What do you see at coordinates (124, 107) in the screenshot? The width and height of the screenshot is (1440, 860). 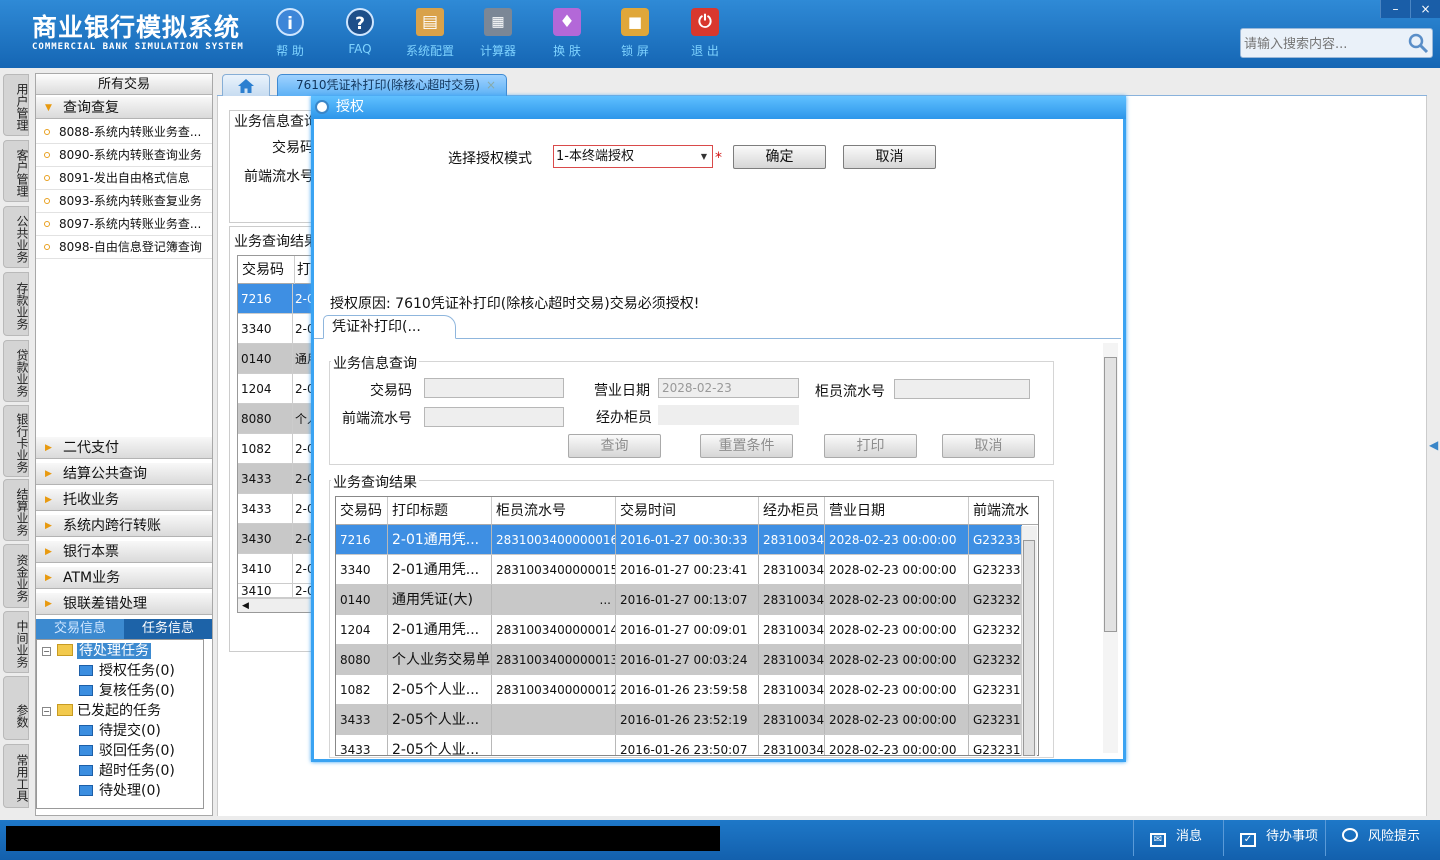 I see `group-query: ▼ 查询查复` at bounding box center [124, 107].